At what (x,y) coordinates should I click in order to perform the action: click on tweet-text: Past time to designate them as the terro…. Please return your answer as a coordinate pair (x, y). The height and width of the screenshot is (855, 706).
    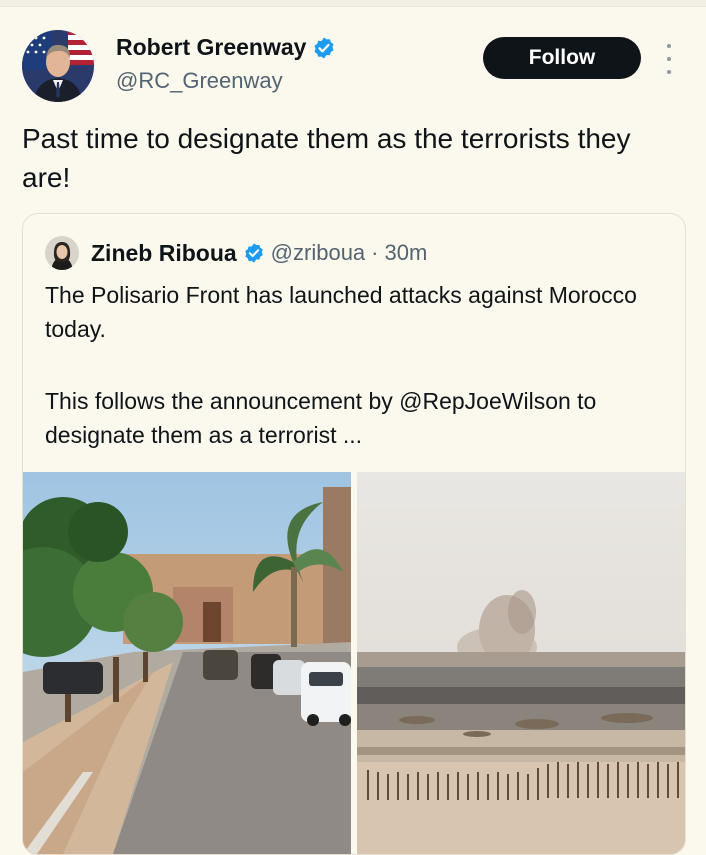
    Looking at the image, I should click on (326, 158).